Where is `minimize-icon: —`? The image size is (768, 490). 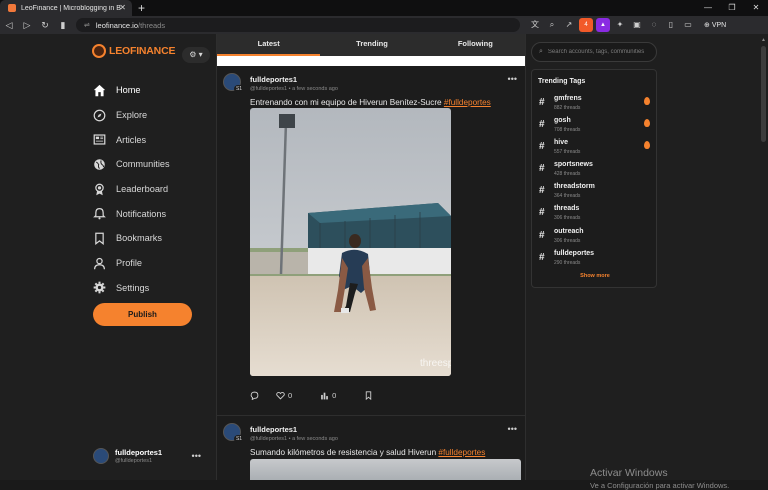 minimize-icon: — is located at coordinates (708, 8).